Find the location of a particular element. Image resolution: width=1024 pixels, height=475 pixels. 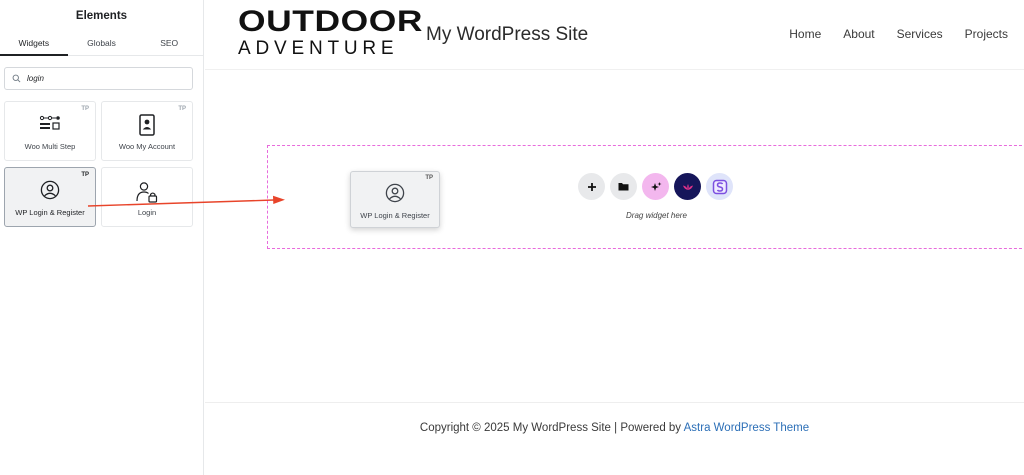

drop-zone-actions is located at coordinates (658, 186).